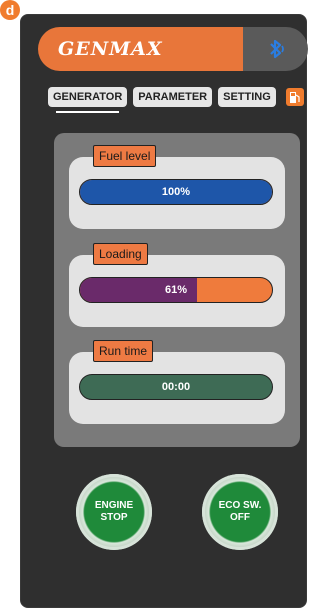 This screenshot has height=609, width=321. Describe the element at coordinates (140, 49) in the screenshot. I see `brand-logo: GENMAX` at that location.